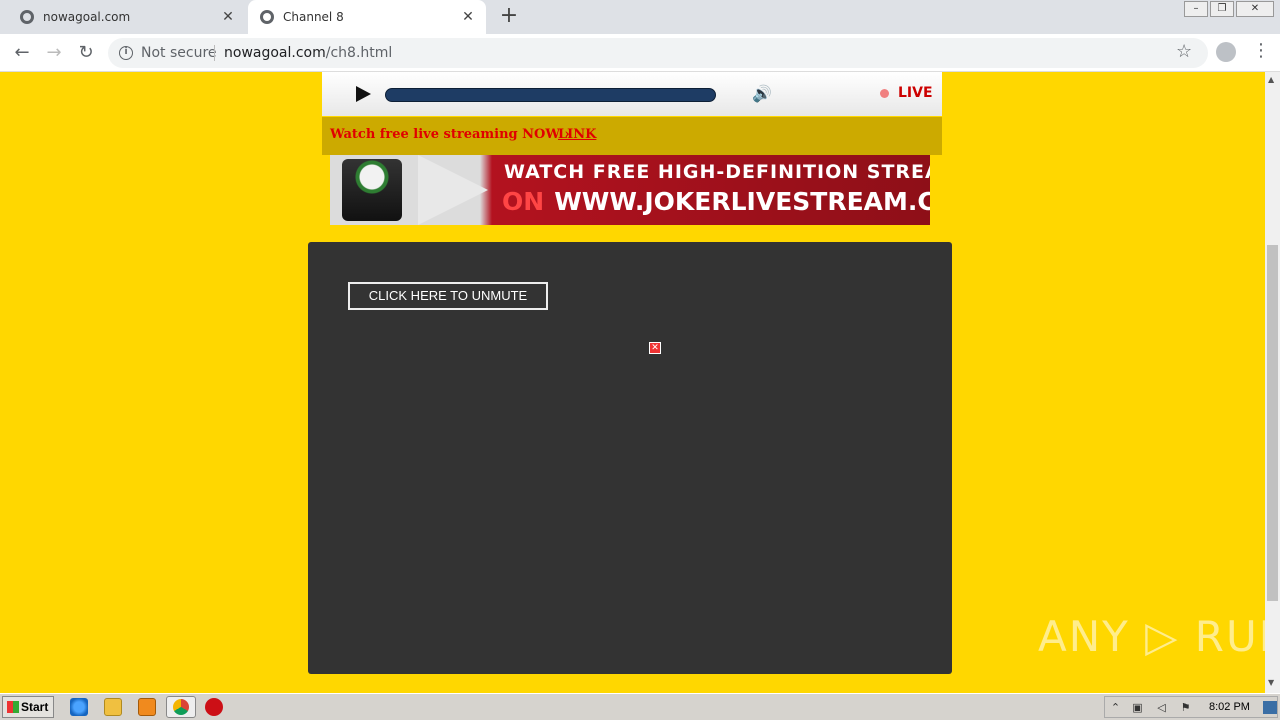  Describe the element at coordinates (915, 93) in the screenshot. I see `live-label: LIVE` at that location.